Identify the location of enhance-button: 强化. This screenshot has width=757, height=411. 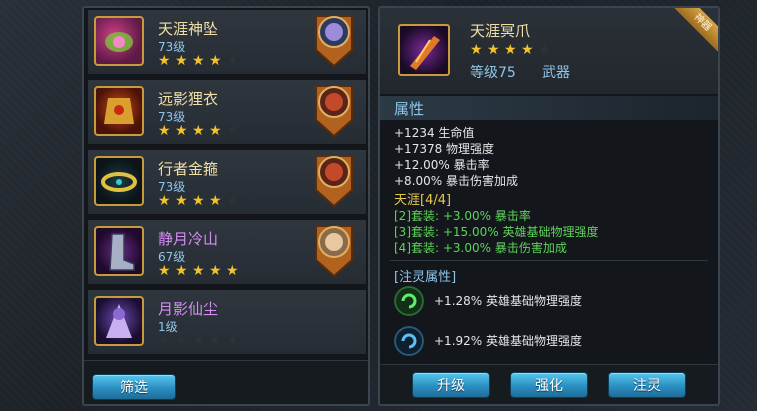
(549, 385).